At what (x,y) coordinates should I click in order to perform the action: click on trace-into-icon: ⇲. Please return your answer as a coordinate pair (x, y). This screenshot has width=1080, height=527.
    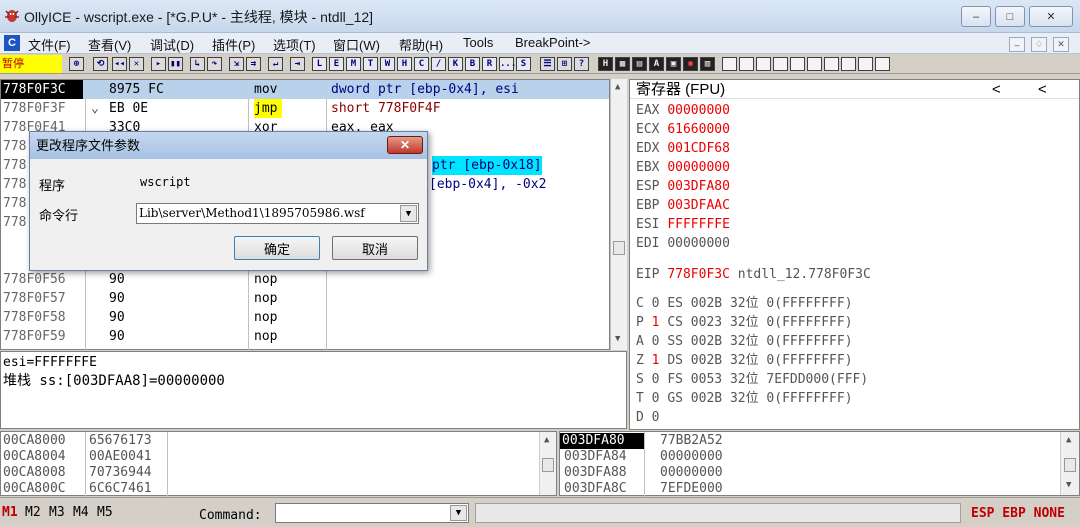
    Looking at the image, I should click on (236, 64).